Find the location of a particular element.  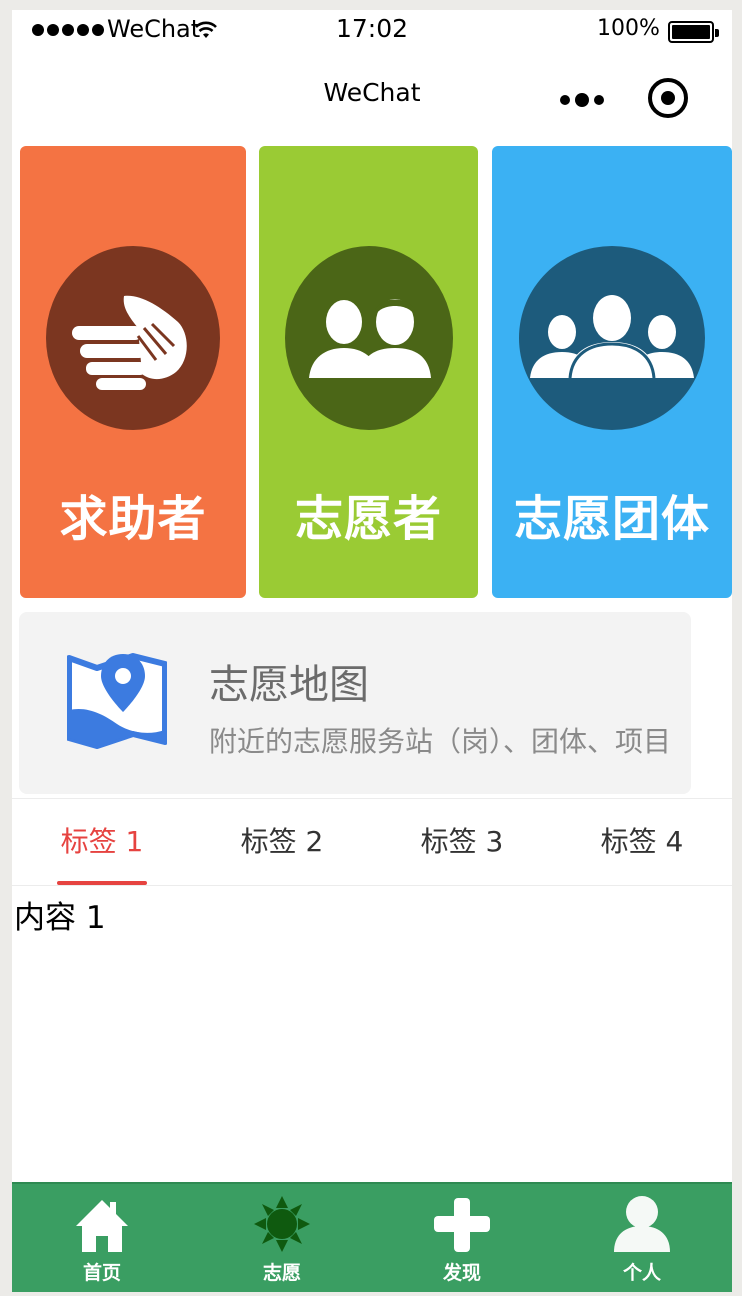

tab-3: 标签 3 is located at coordinates (462, 843).